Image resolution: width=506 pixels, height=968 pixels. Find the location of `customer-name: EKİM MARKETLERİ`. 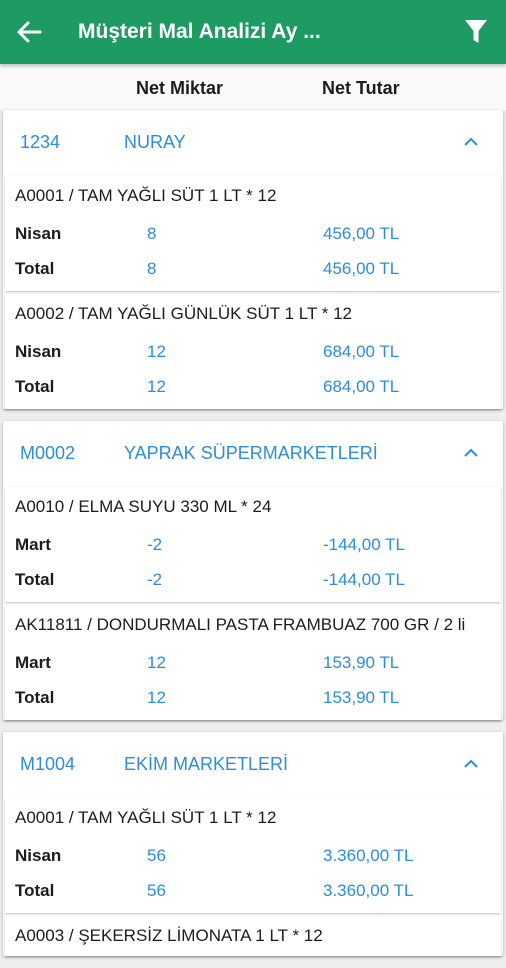

customer-name: EKİM MARKETLERİ is located at coordinates (206, 764).